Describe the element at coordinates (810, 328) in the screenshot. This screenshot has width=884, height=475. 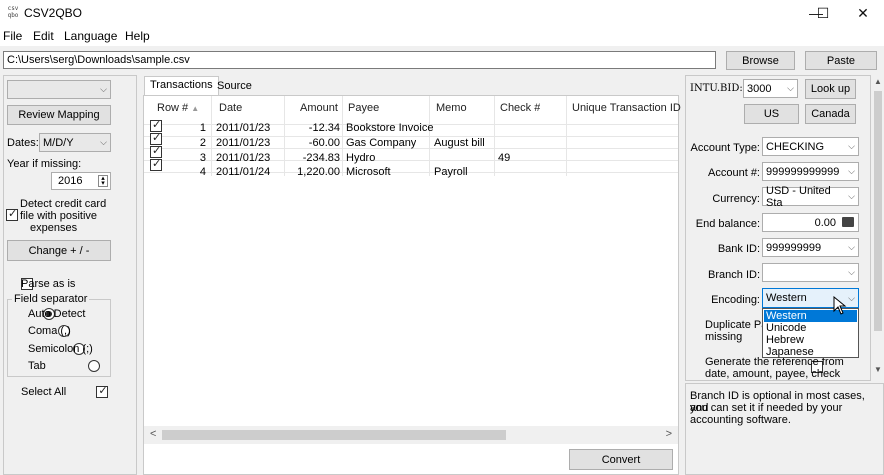
I see `encoding-option-unicode: Unicode` at that location.